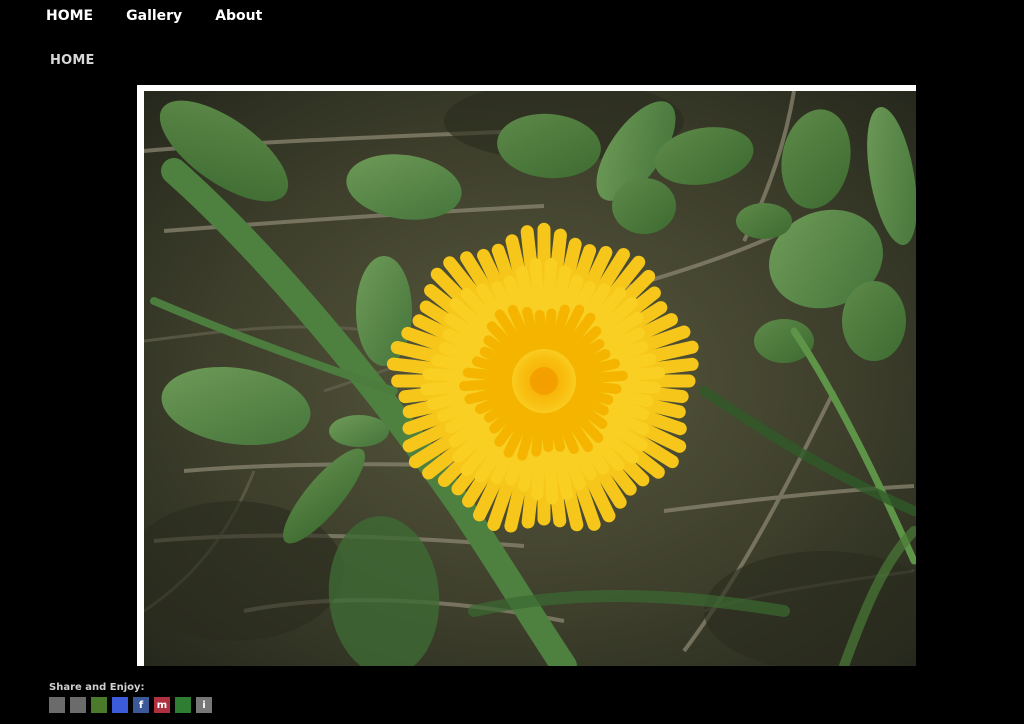 The width and height of the screenshot is (1024, 724). Describe the element at coordinates (97, 687) in the screenshot. I see `share-label: Share and Enjoy:` at that location.